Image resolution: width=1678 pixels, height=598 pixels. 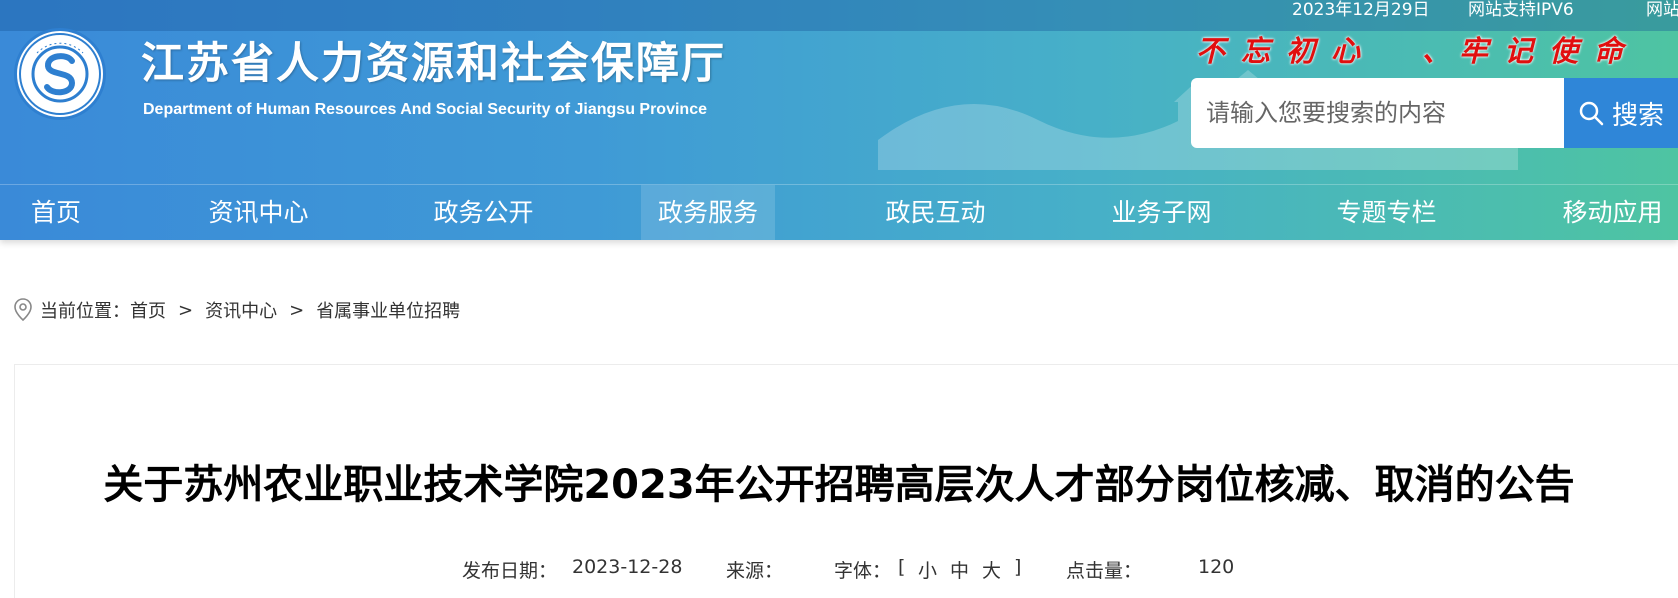 I want to click on font-size-label: 字体：, so click(x=863, y=571).